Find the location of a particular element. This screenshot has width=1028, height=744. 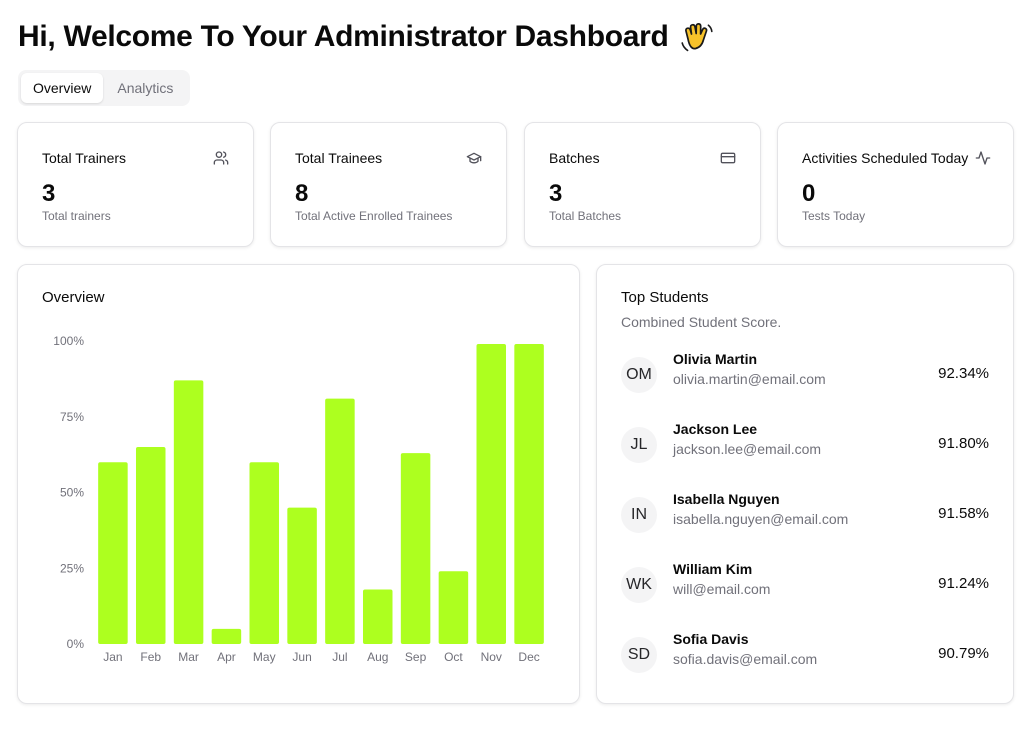

stat-subtitle: Total trainers is located at coordinates (76, 216).